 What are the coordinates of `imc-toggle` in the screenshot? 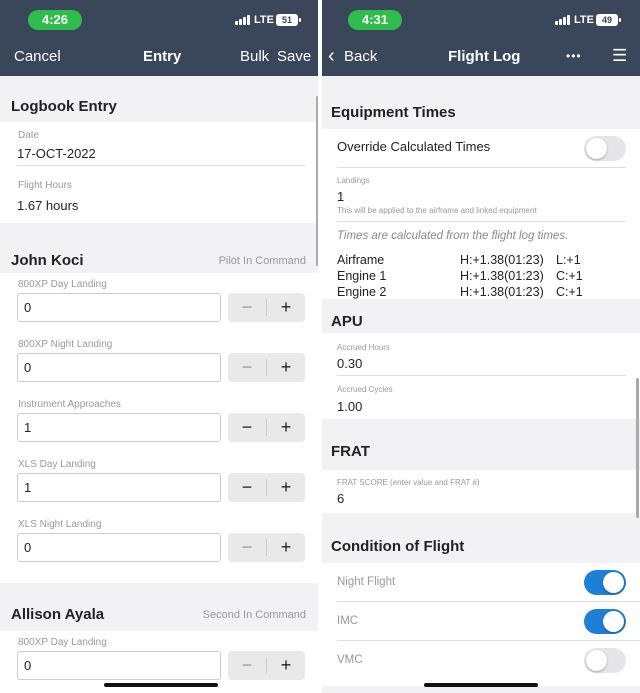 It's located at (605, 621).